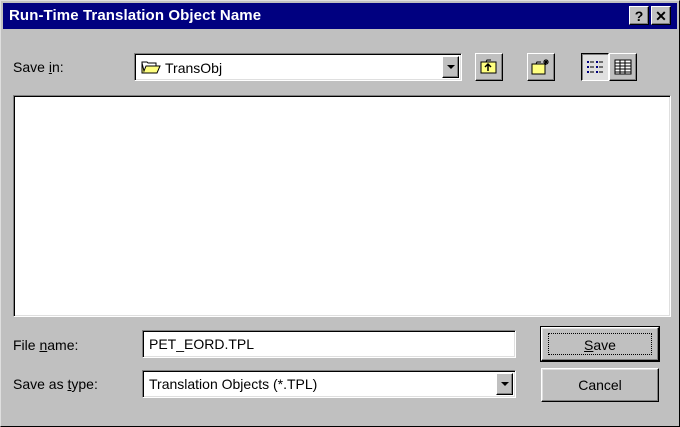 Image resolution: width=680 pixels, height=427 pixels. I want to click on window-title: Run-Time Translation Object Name, so click(135, 15).